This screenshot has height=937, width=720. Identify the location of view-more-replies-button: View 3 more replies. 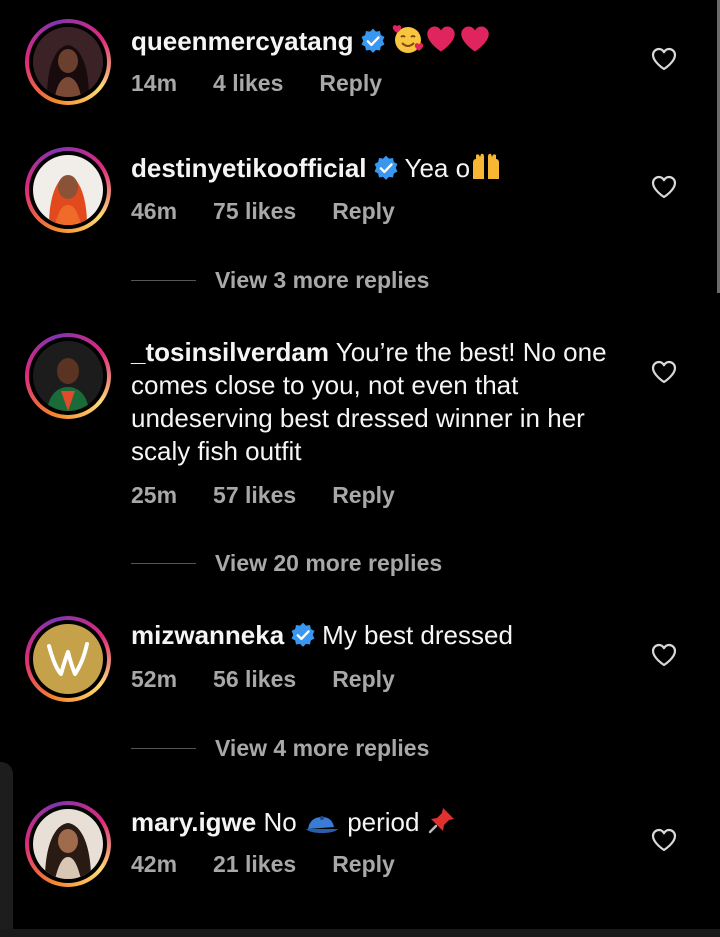
(280, 280).